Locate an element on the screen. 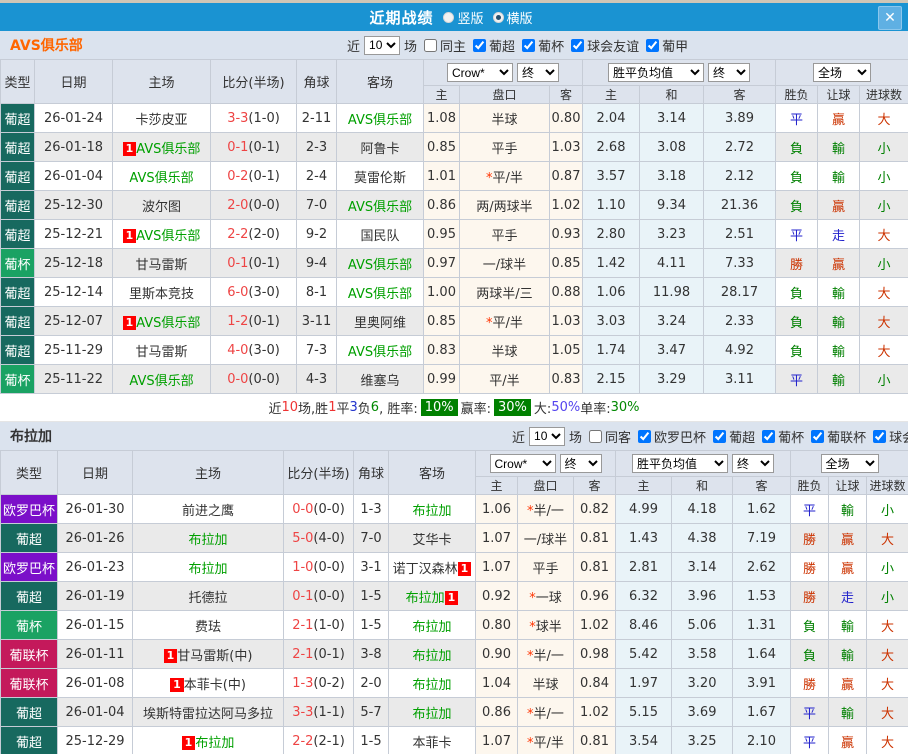 The height and width of the screenshot is (754, 908). horizontal-layout-radio is located at coordinates (498, 17).